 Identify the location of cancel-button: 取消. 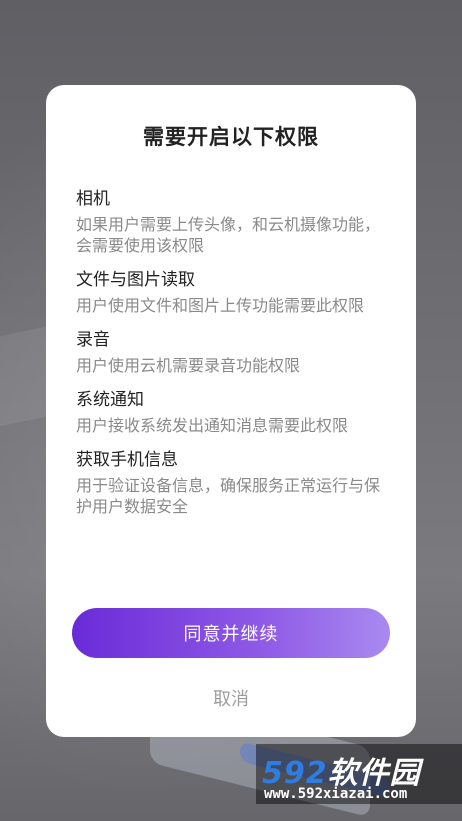
(231, 698).